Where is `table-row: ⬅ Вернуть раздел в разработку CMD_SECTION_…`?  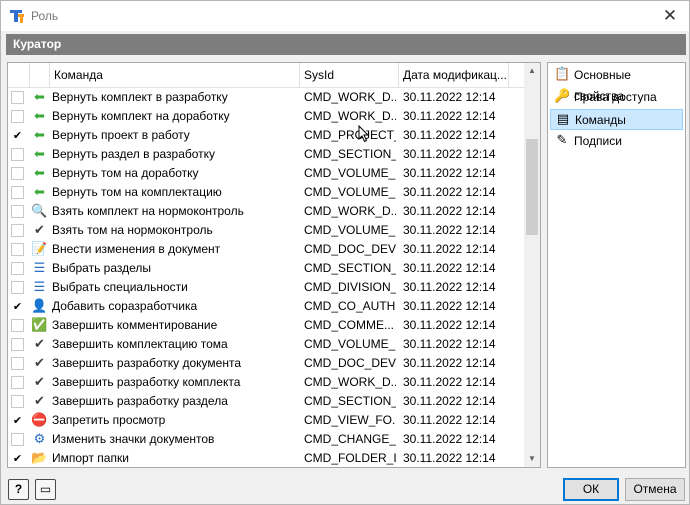
table-row: ⬅ Вернуть раздел в разработку CMD_SECTION_… is located at coordinates (266, 154).